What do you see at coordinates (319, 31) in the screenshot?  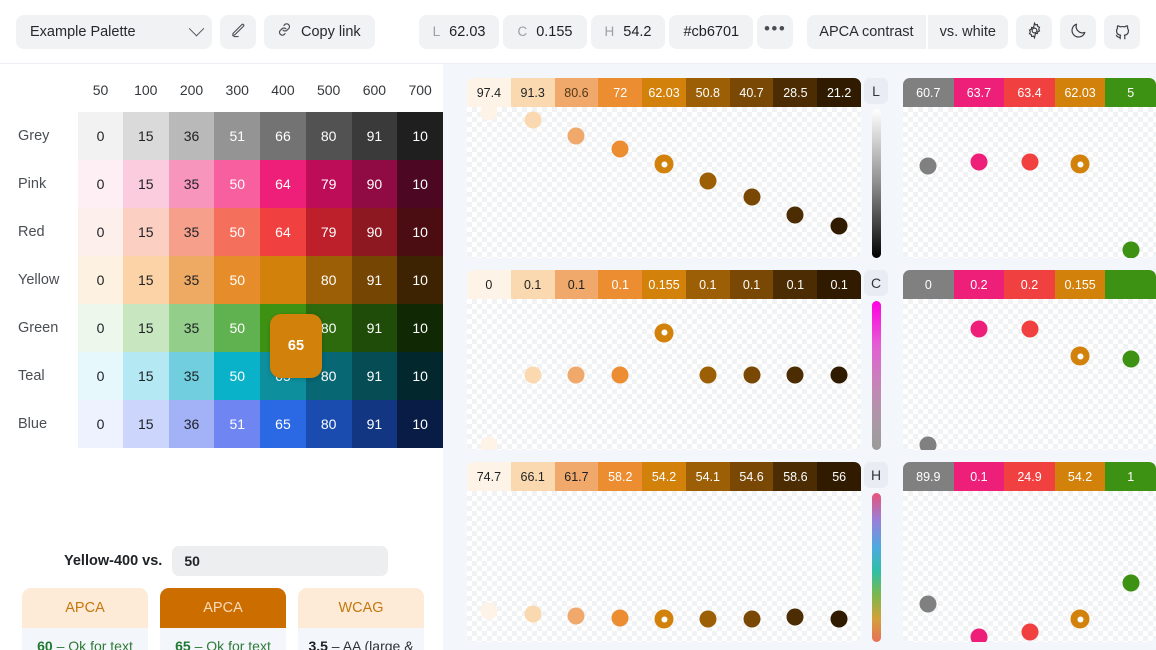 I see `copy-link-button: Copy link` at bounding box center [319, 31].